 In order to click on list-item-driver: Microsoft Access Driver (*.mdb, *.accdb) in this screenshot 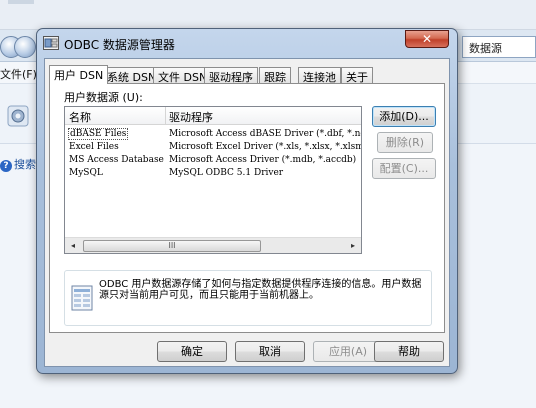, I will do `click(263, 160)`.